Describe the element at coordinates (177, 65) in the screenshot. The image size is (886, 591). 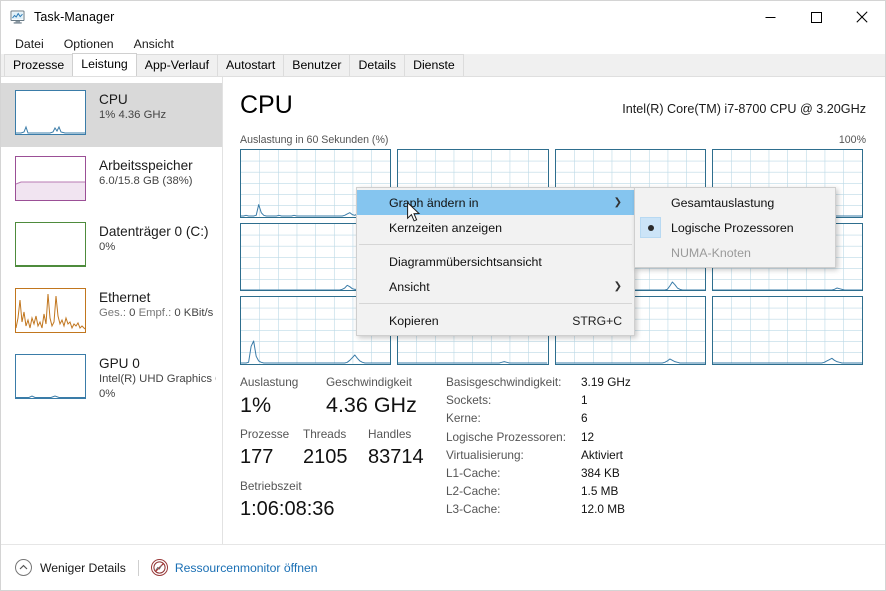
I see `tab-app-verlauf: App-Verlauf` at that location.